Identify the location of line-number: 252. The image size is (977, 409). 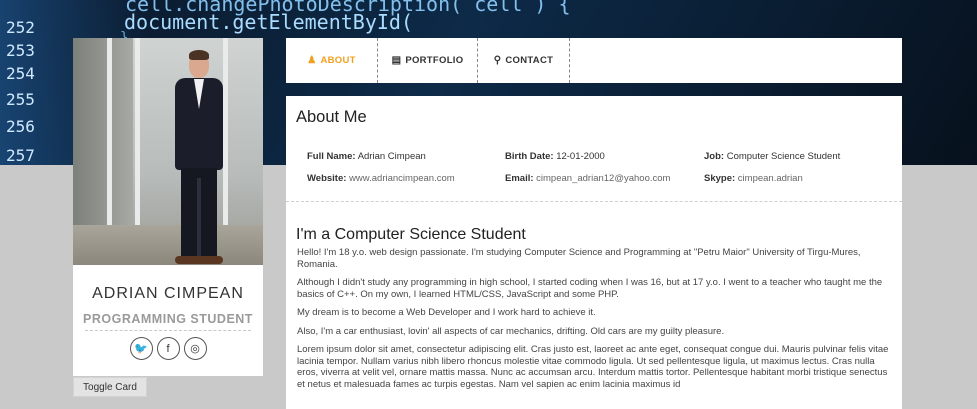
(20, 27).